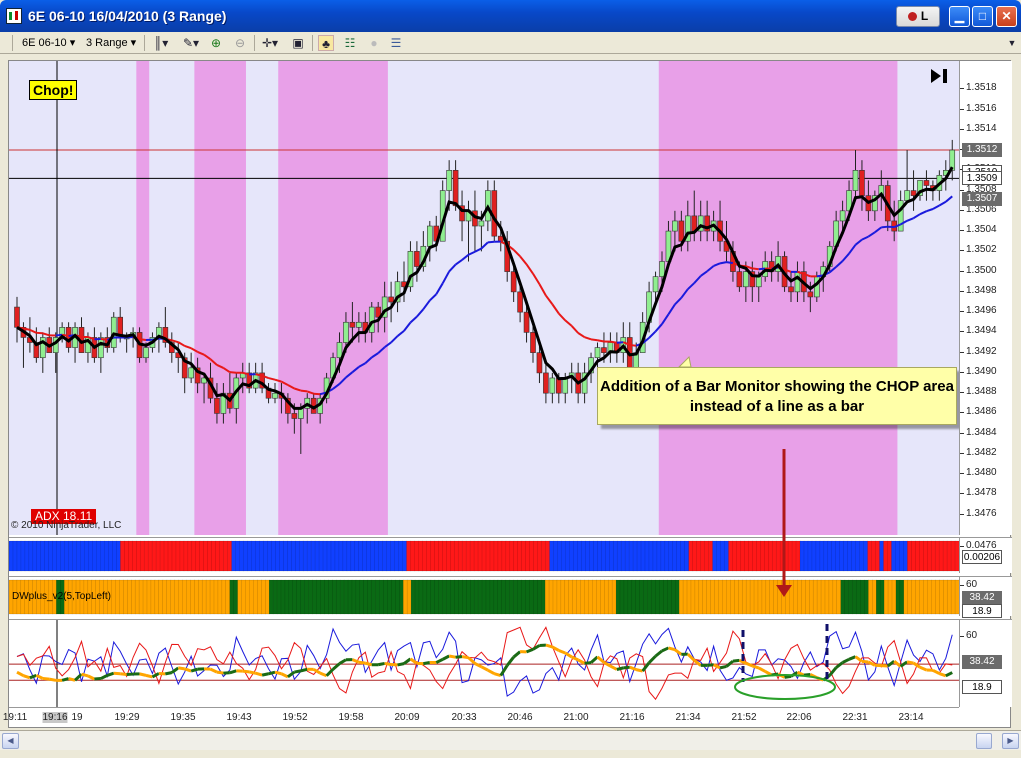  Describe the element at coordinates (1012, 43) in the screenshot. I see `toolbar-overflow-icon: ▼` at that location.